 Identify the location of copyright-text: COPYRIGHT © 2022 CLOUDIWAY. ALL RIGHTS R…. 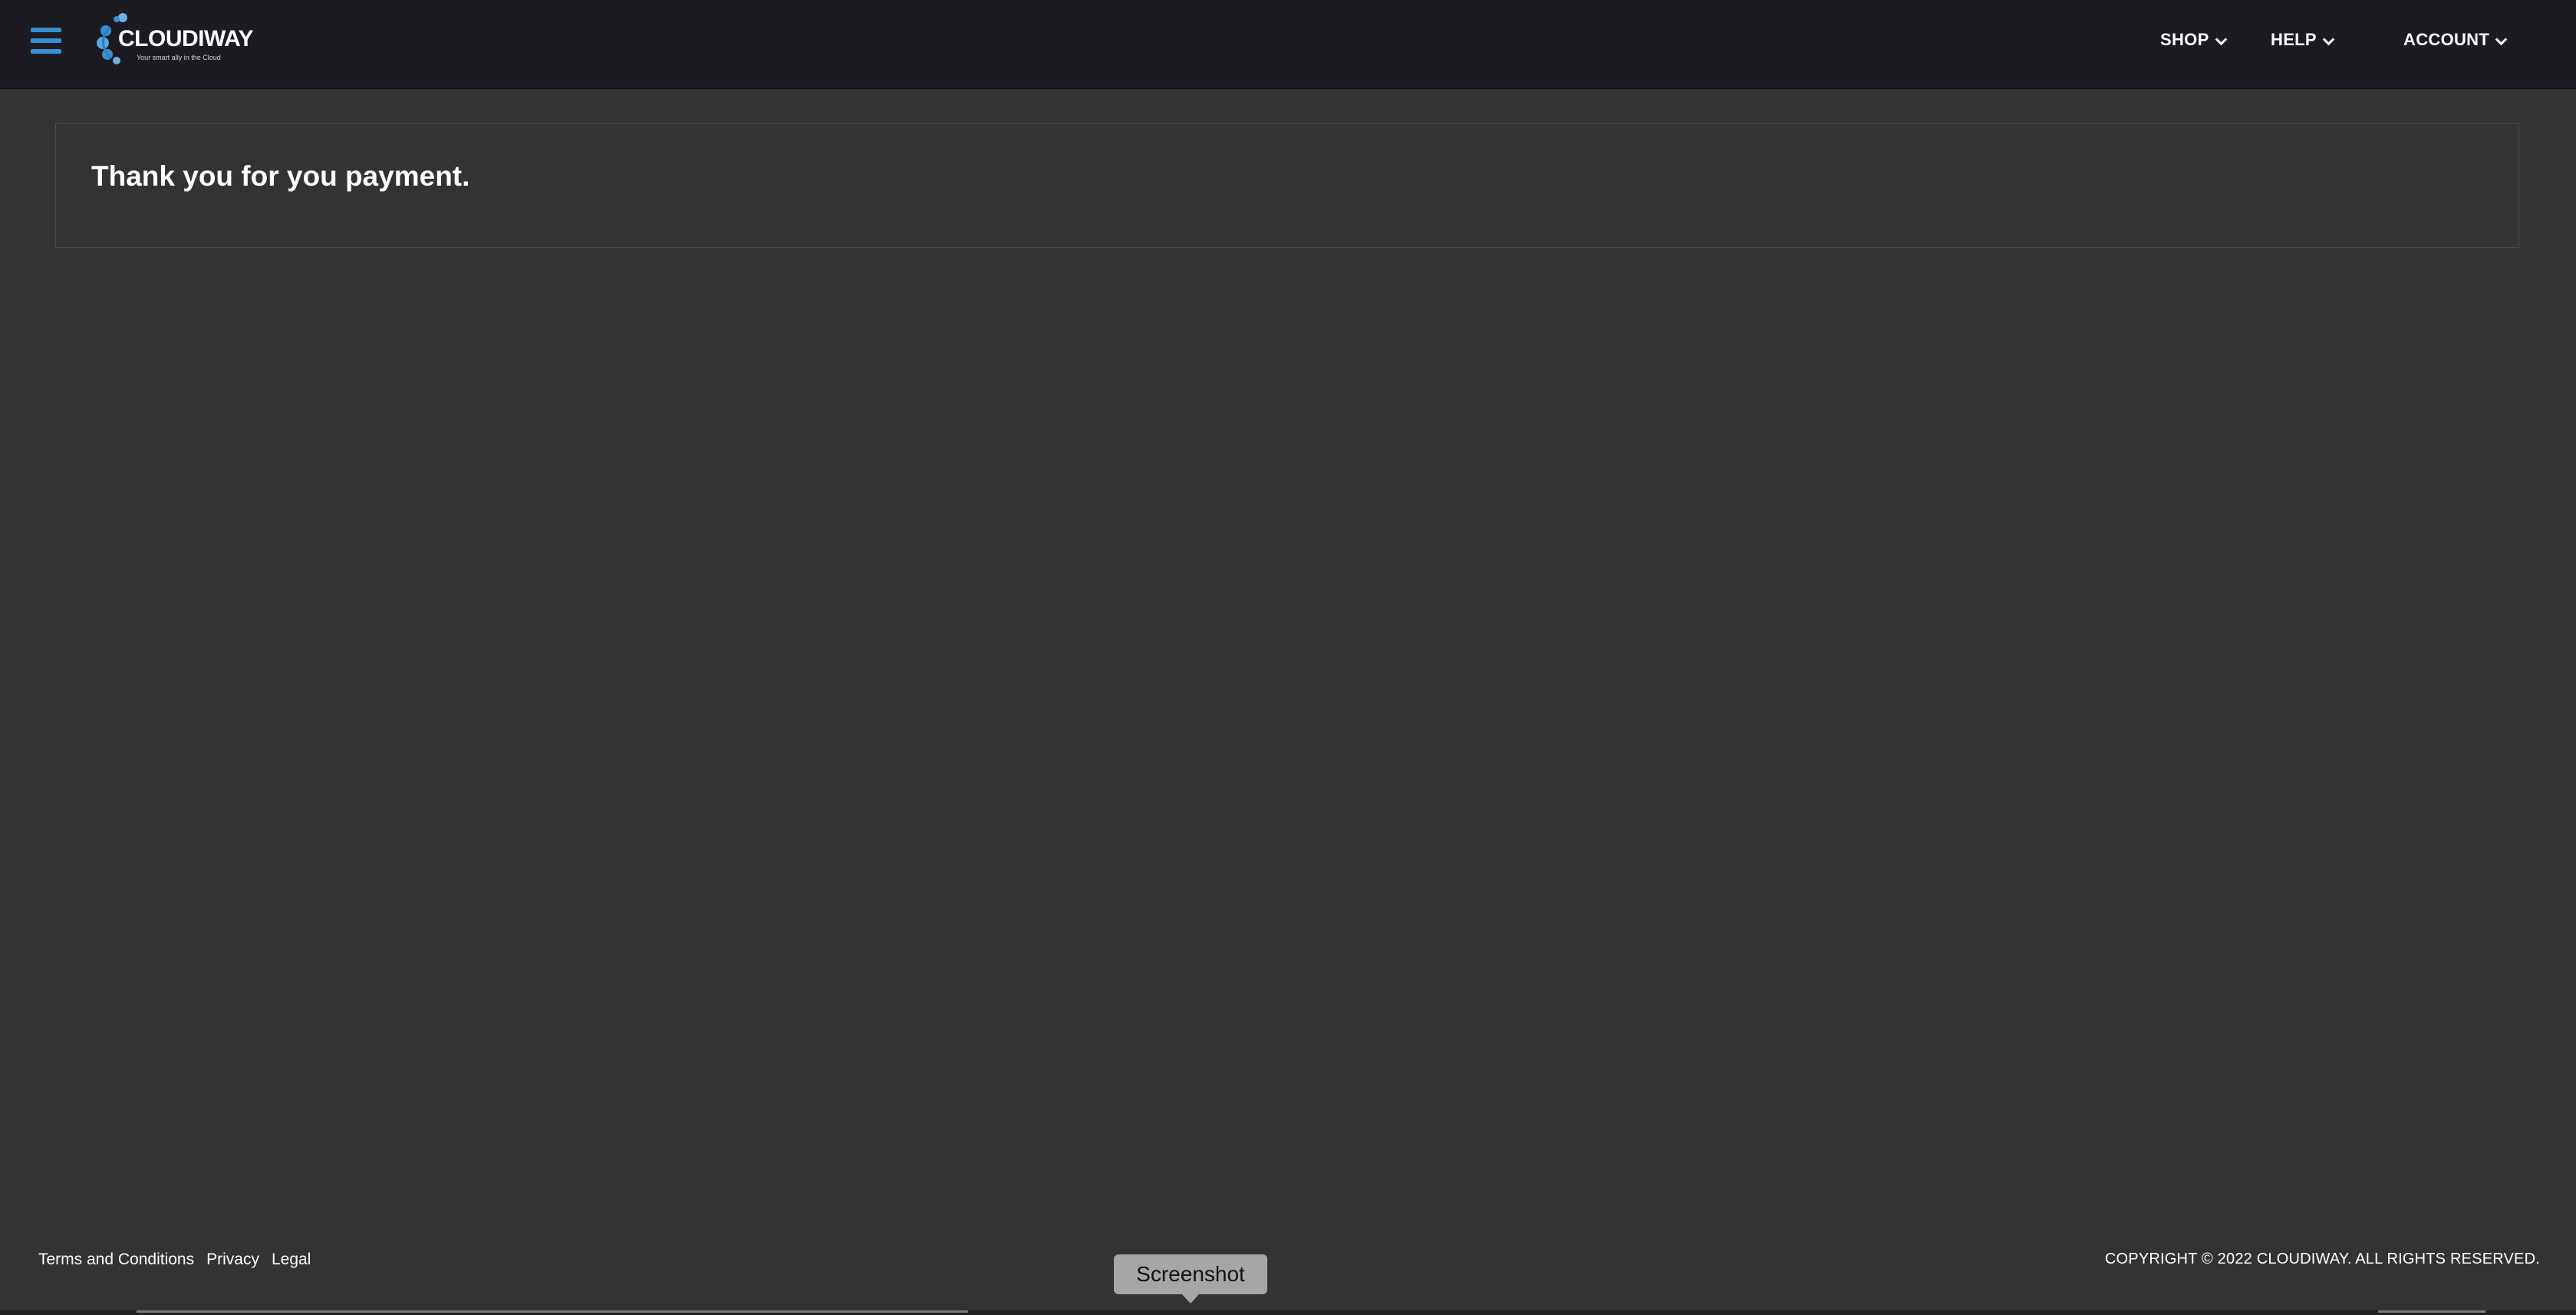
(2322, 1259).